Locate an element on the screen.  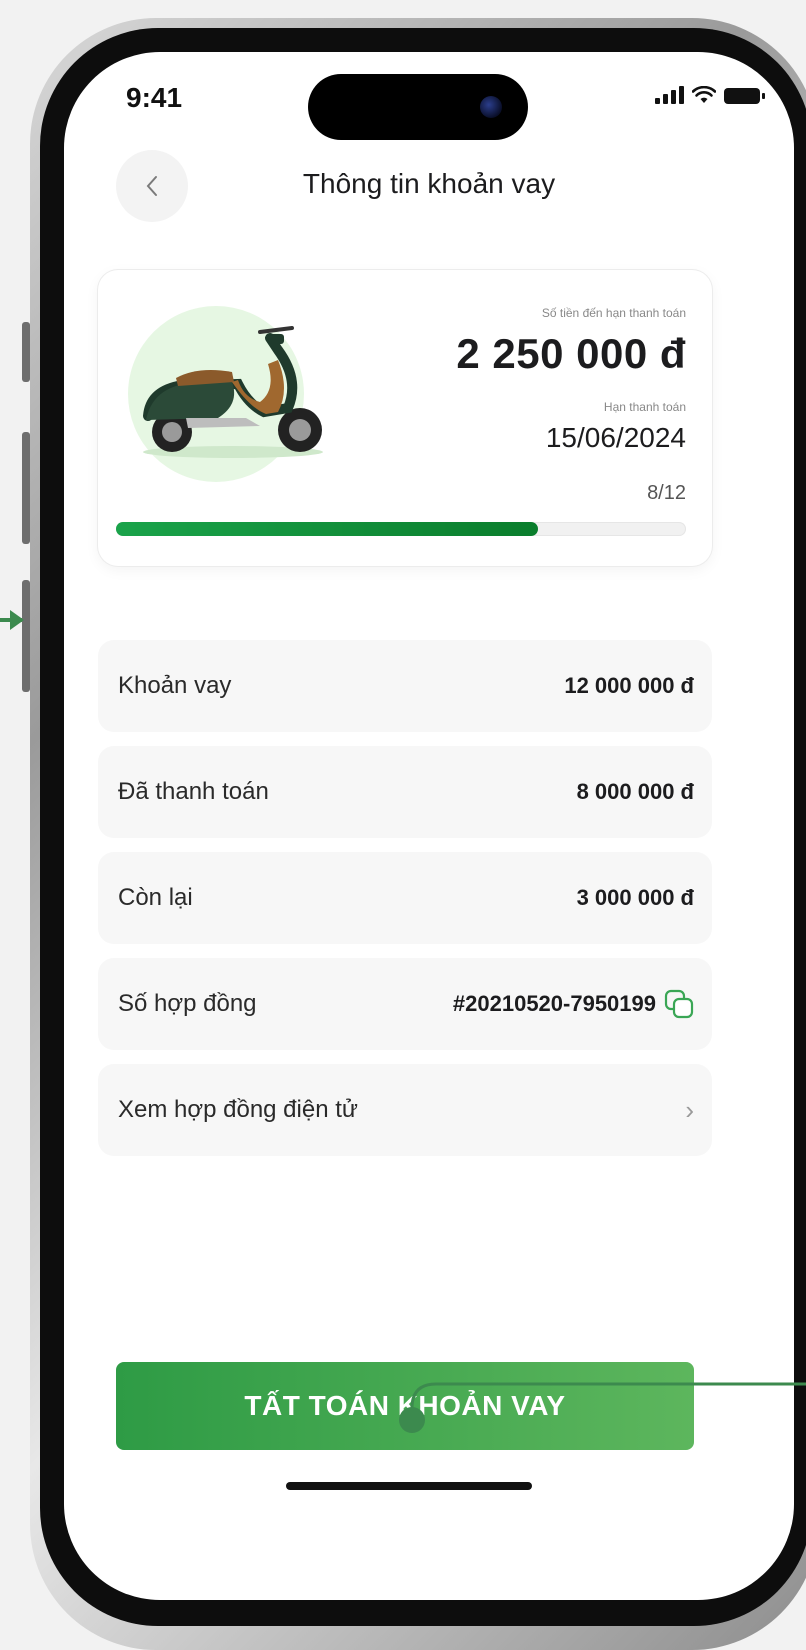
home-indicator is located at coordinates (409, 1486).